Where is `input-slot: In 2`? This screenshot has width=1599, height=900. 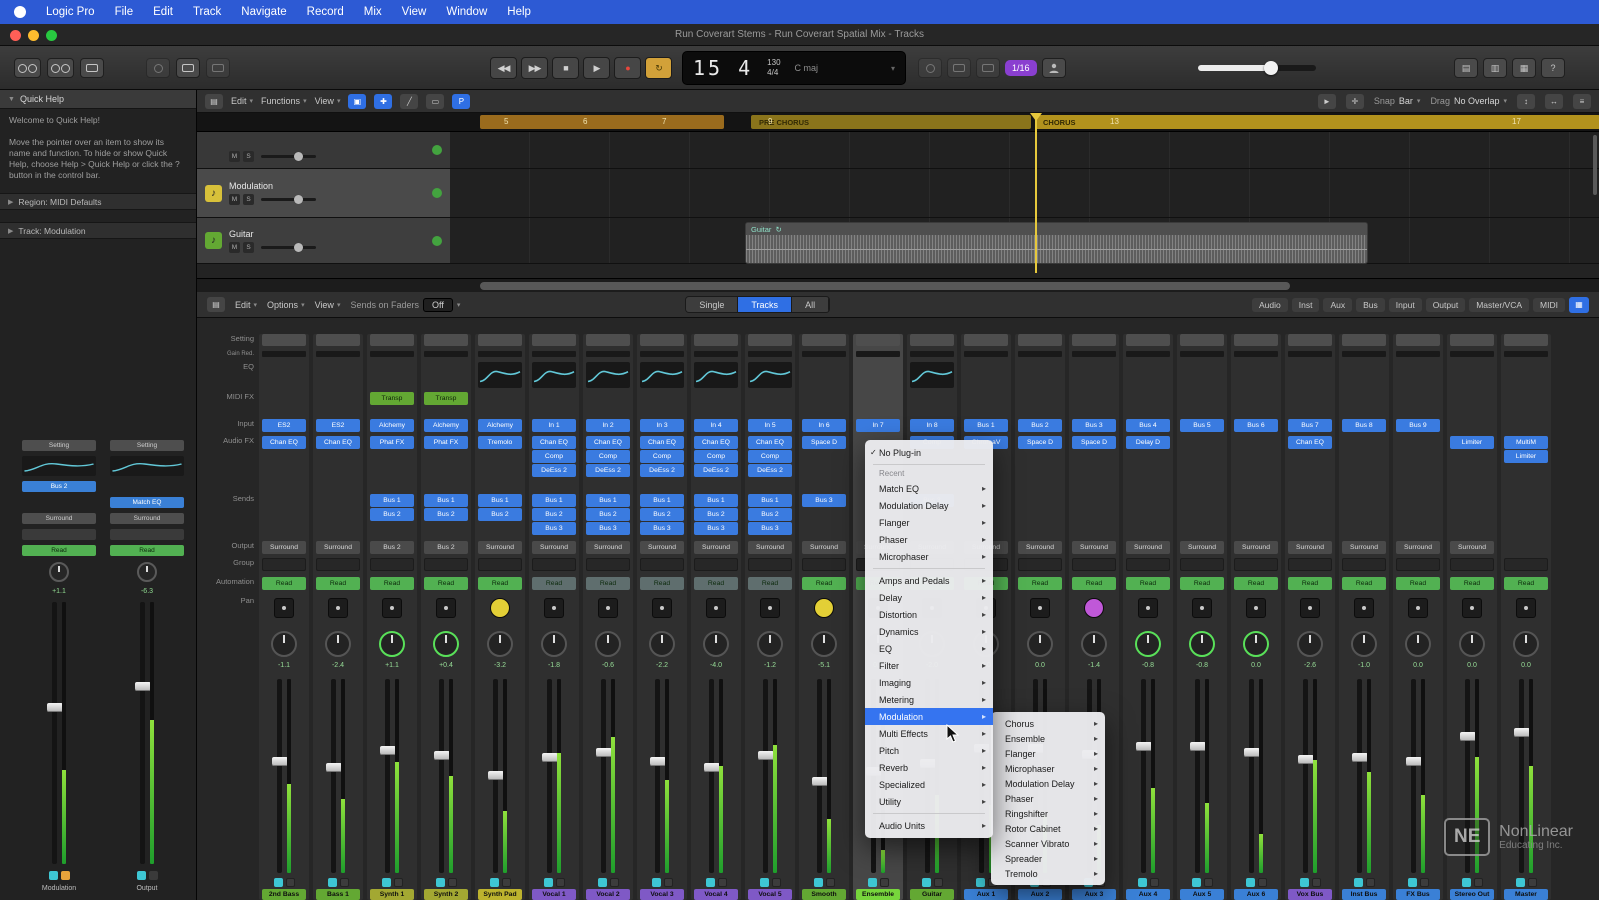 input-slot: In 2 is located at coordinates (608, 425).